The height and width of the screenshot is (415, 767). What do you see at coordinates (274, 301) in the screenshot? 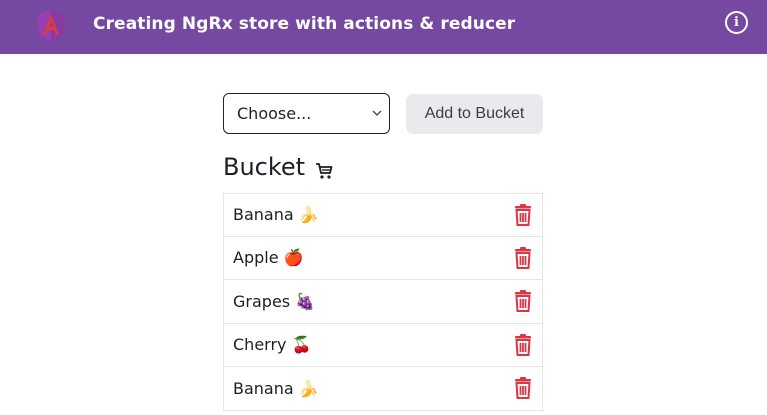
I see `item-label: Grapes 🍇` at bounding box center [274, 301].